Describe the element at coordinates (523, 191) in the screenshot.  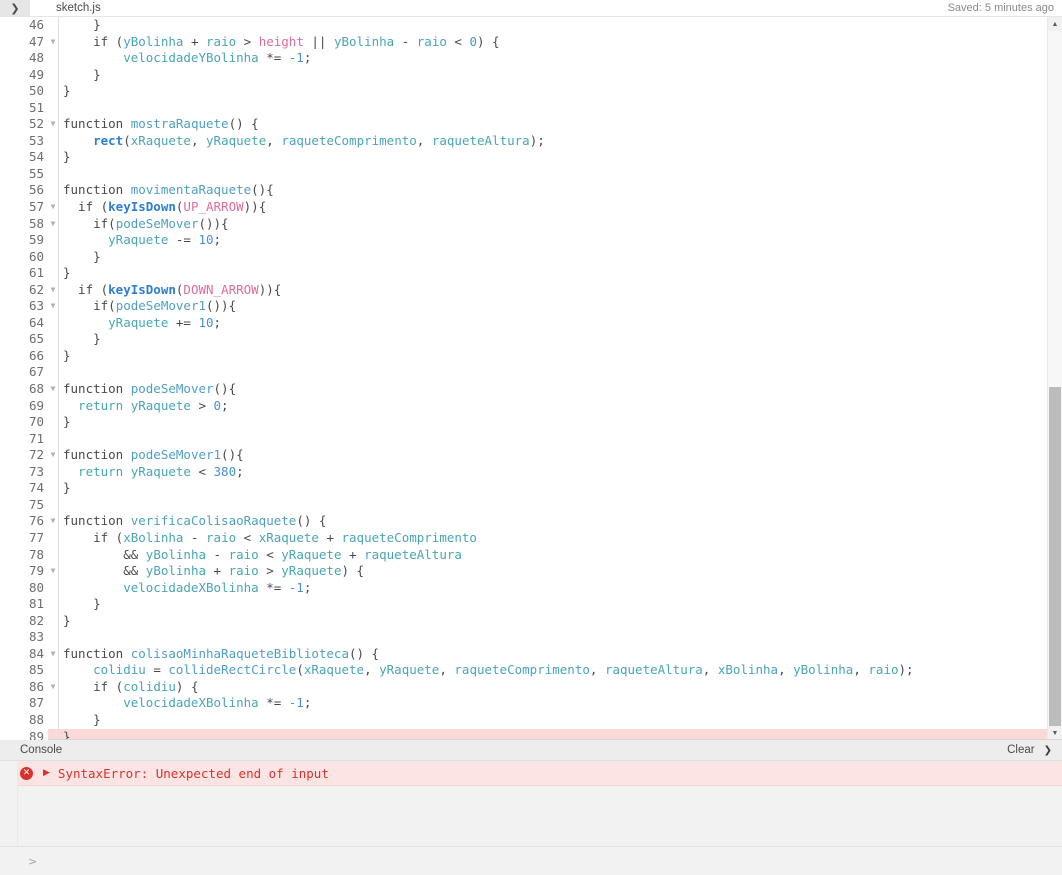
I see `code-line: 56 function movimentaRaquete(){` at that location.